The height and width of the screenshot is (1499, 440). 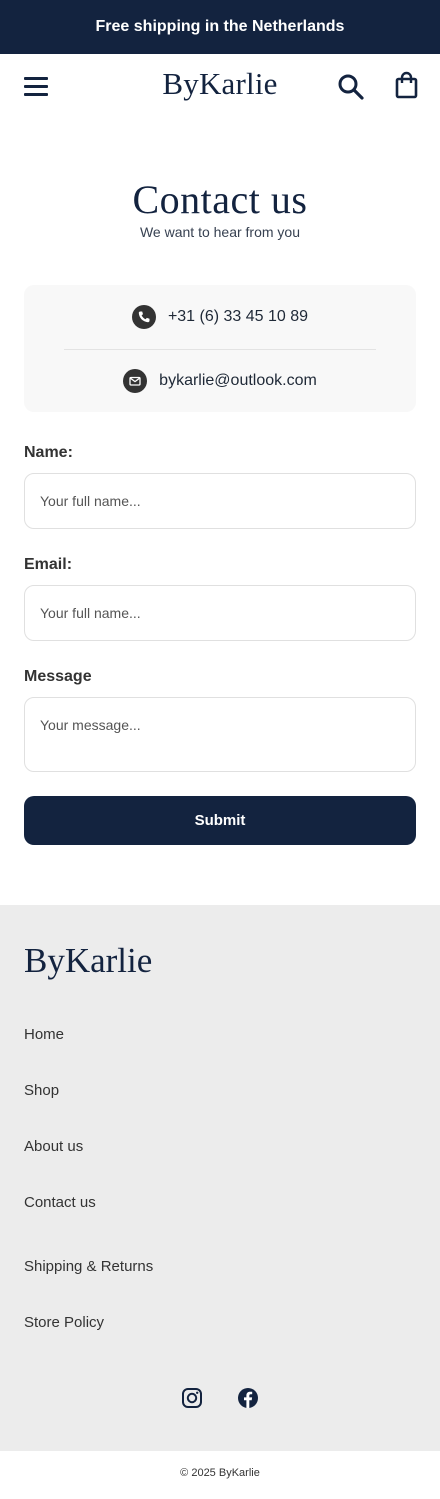 I want to click on search-button, so click(x=351, y=87).